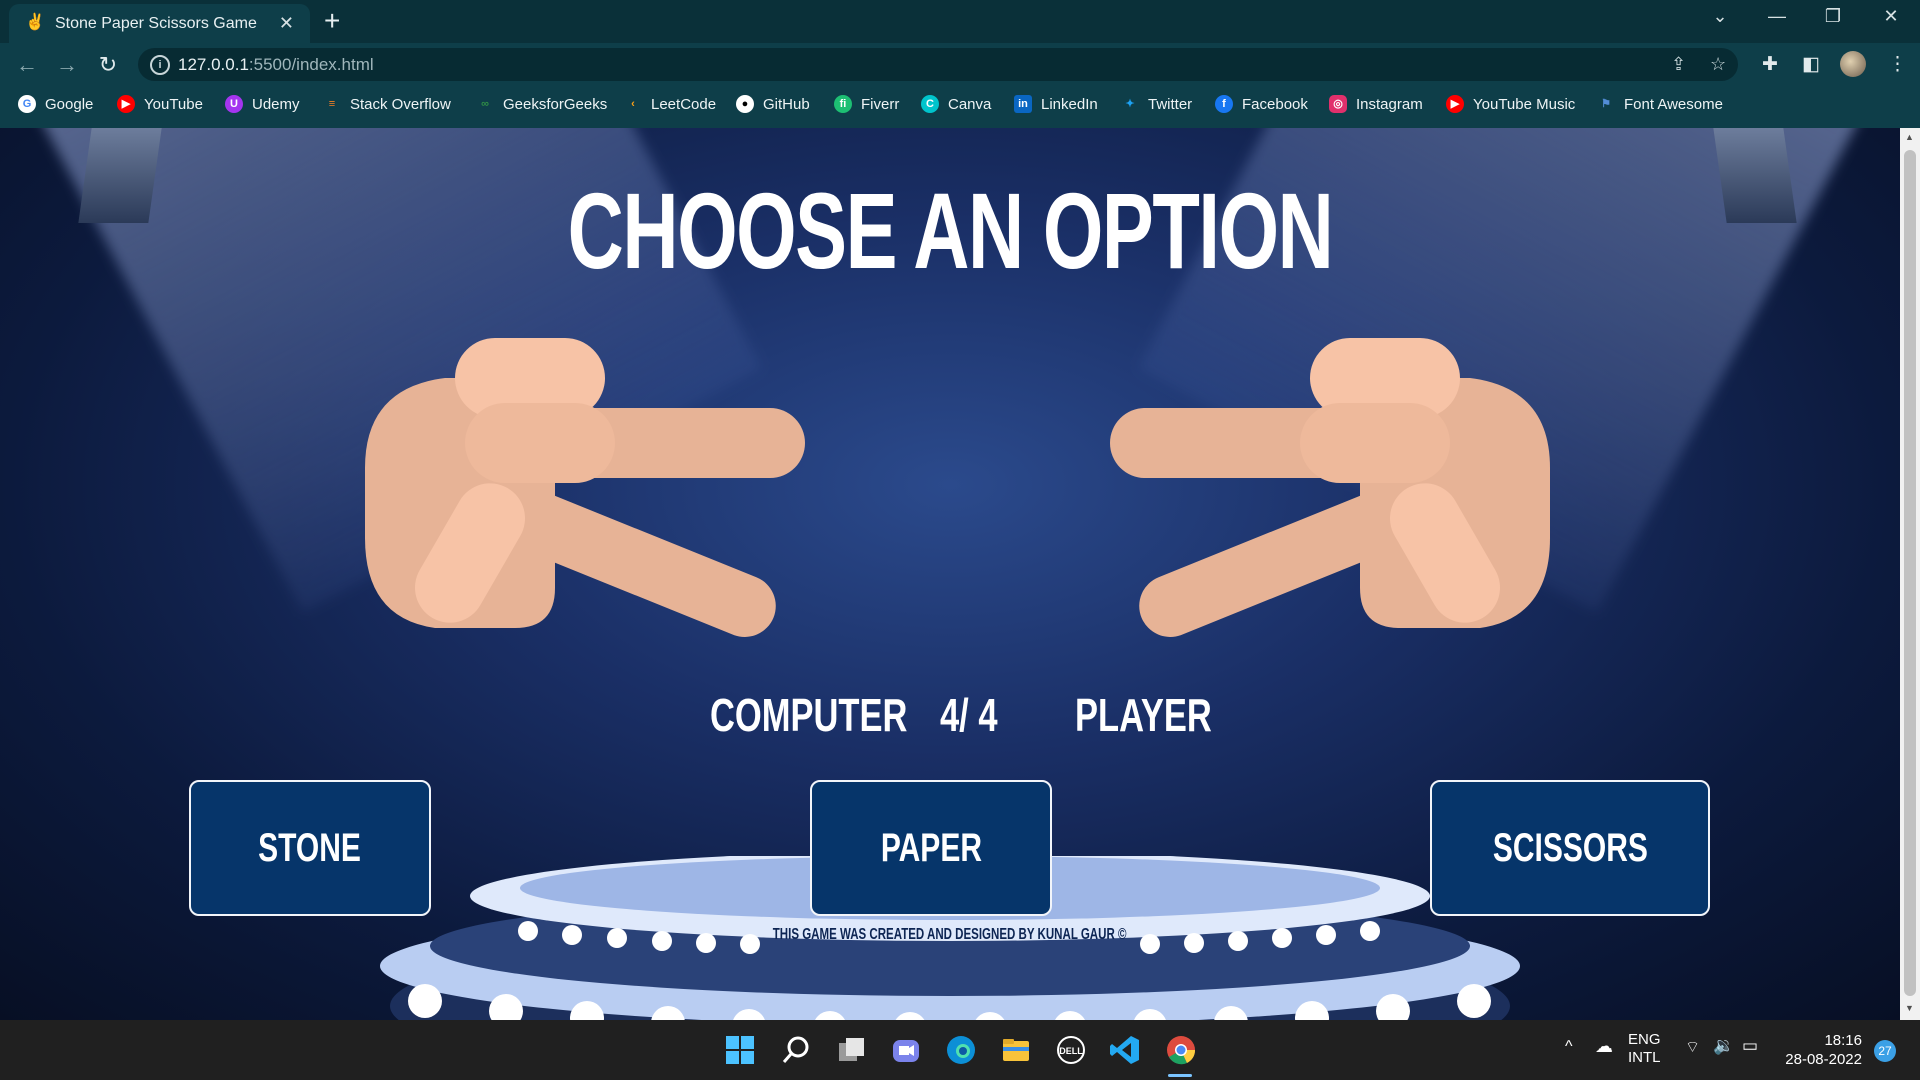  I want to click on site-info-icon: i, so click(160, 65).